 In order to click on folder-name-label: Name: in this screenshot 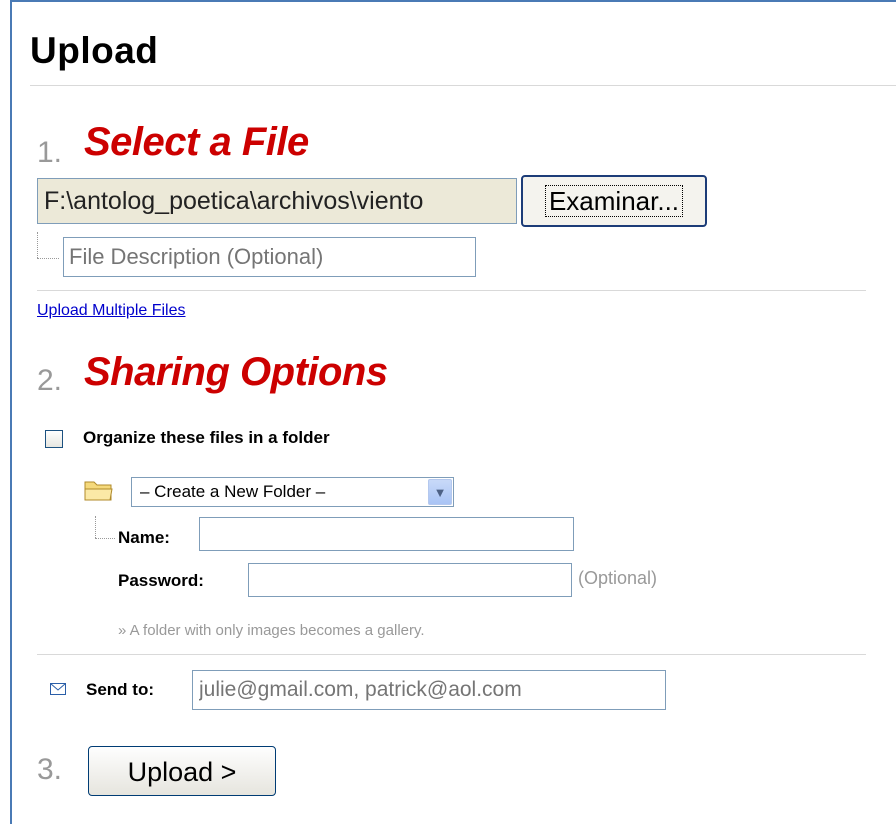, I will do `click(144, 537)`.